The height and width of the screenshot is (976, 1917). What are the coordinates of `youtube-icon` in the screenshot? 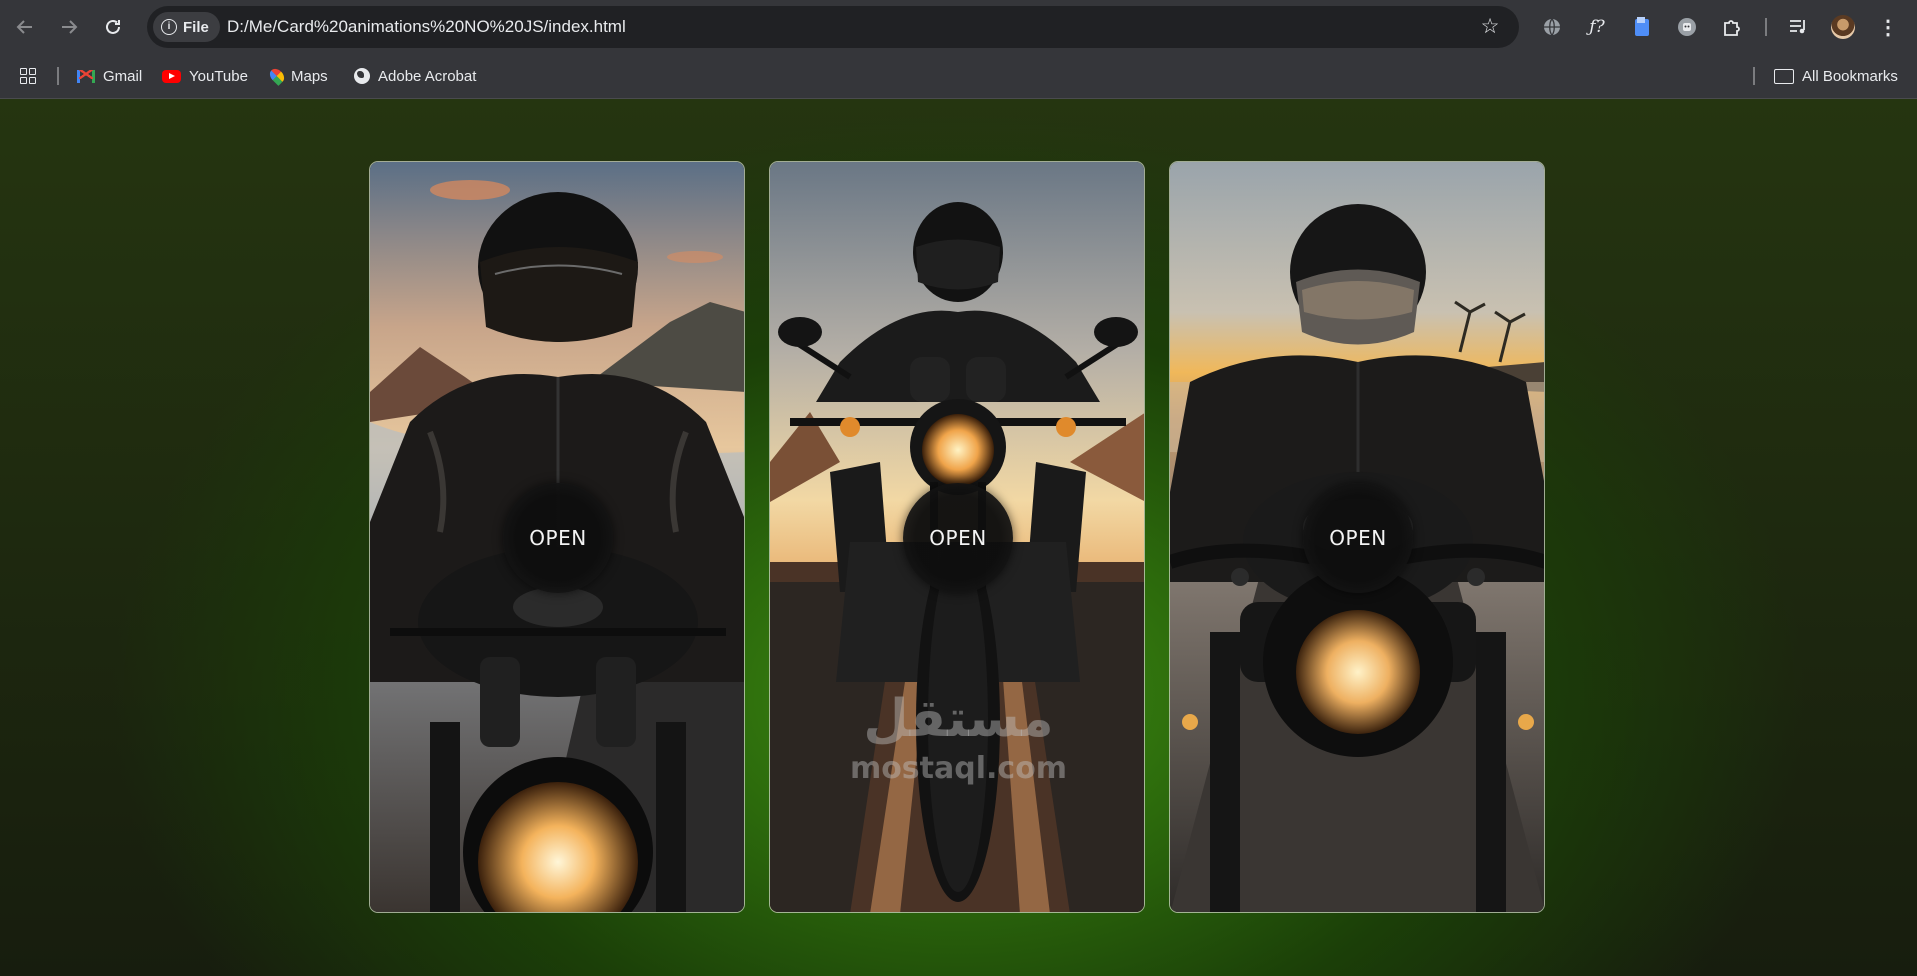 It's located at (171, 76).